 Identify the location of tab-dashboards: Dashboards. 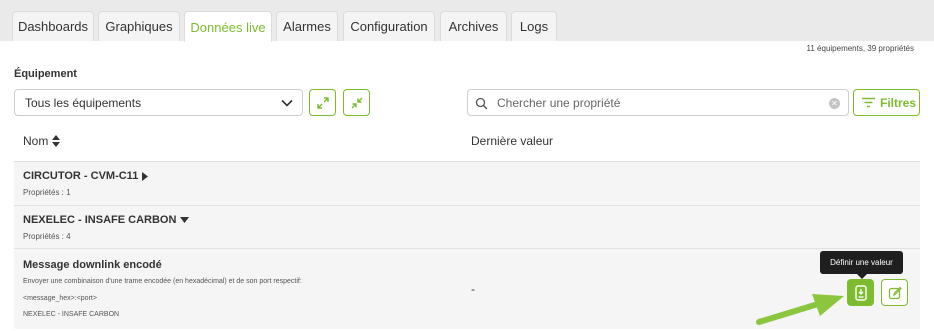
(53, 26).